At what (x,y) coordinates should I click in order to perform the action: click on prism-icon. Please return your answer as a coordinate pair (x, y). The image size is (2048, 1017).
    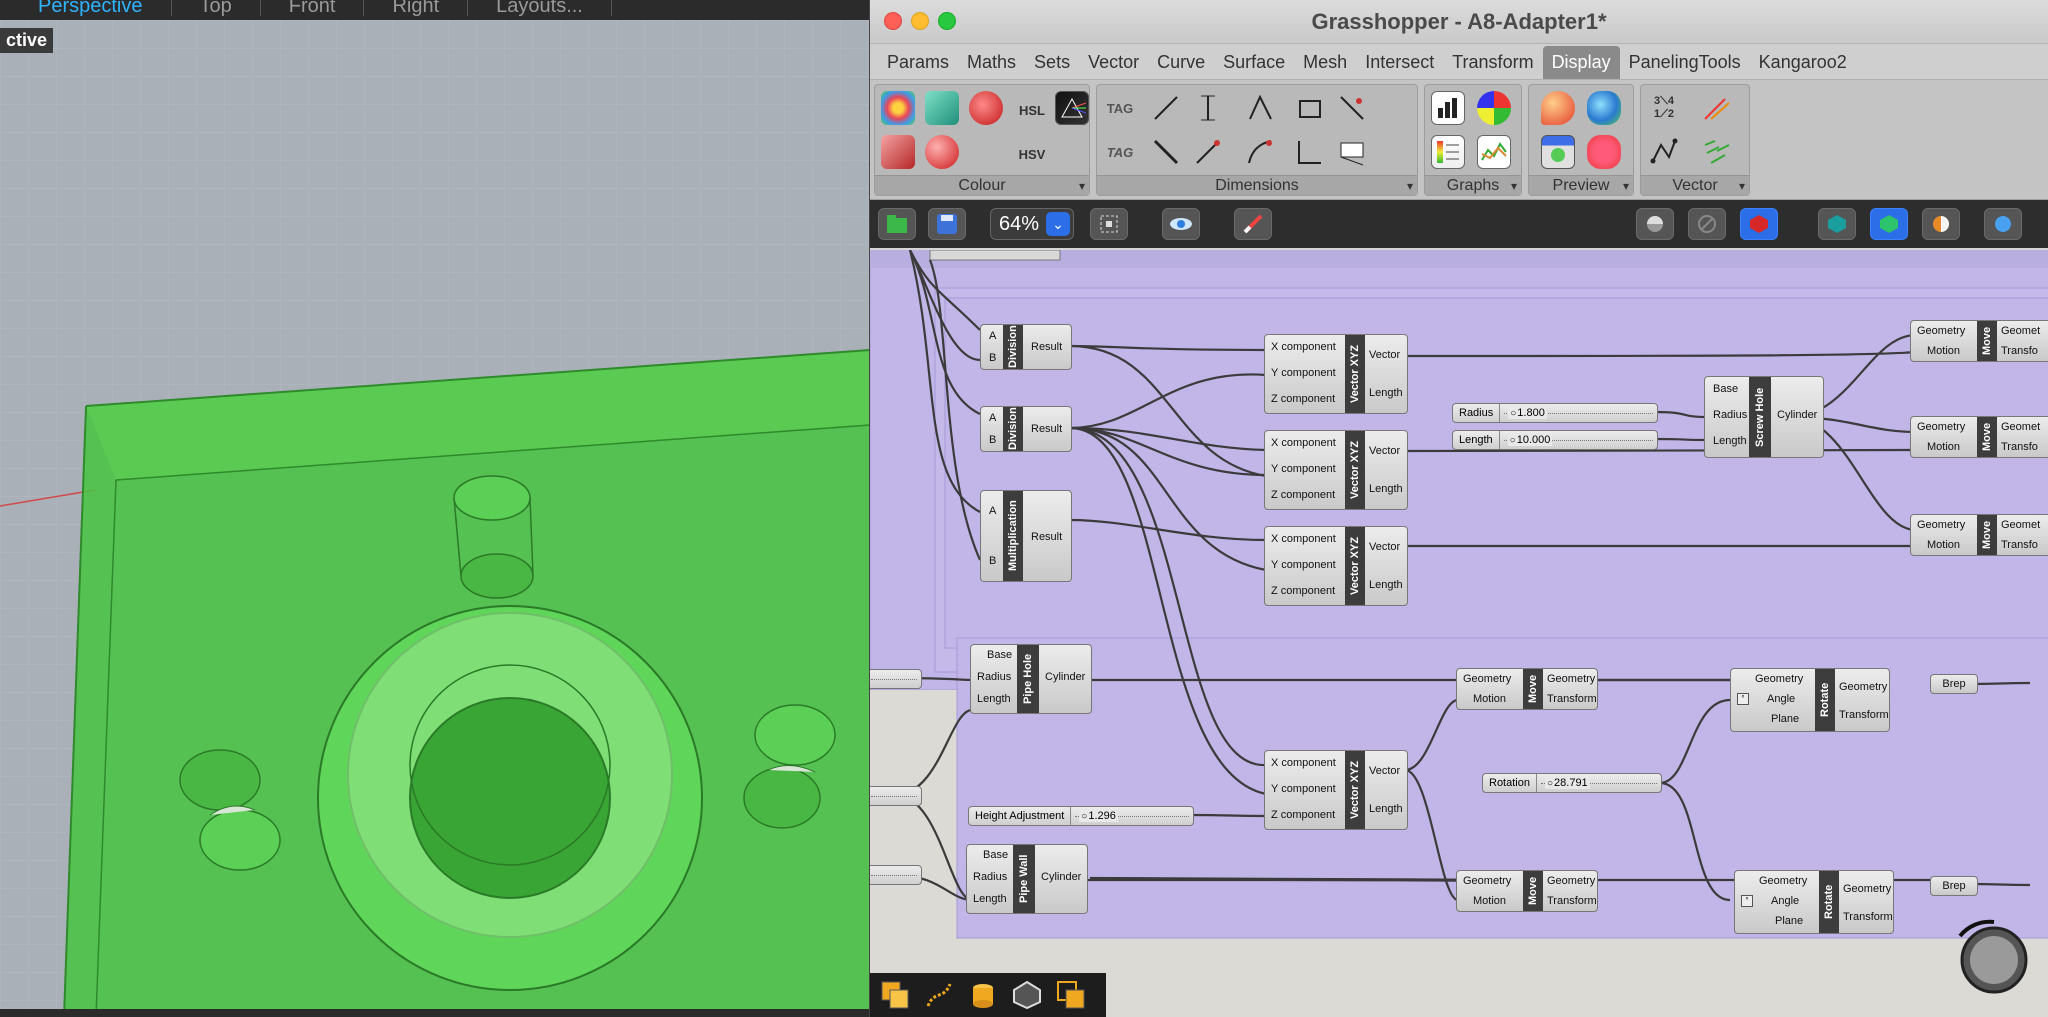
    Looking at the image, I should click on (1072, 108).